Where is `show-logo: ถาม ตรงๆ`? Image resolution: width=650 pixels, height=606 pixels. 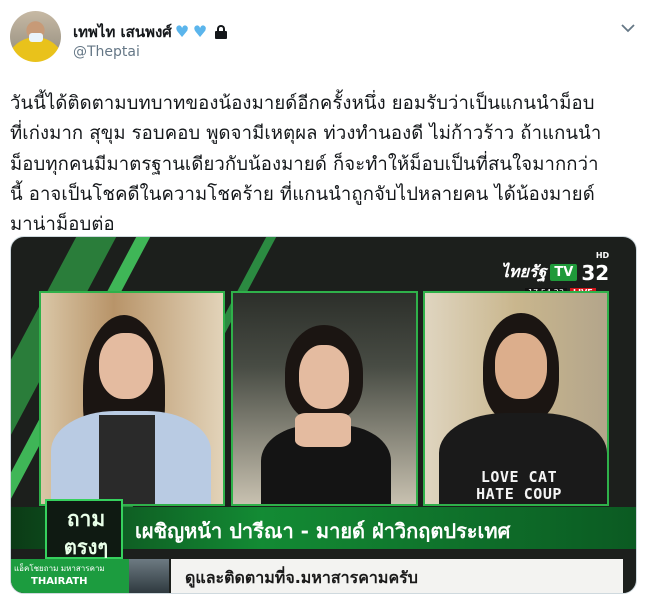 show-logo: ถาม ตรงๆ is located at coordinates (84, 529).